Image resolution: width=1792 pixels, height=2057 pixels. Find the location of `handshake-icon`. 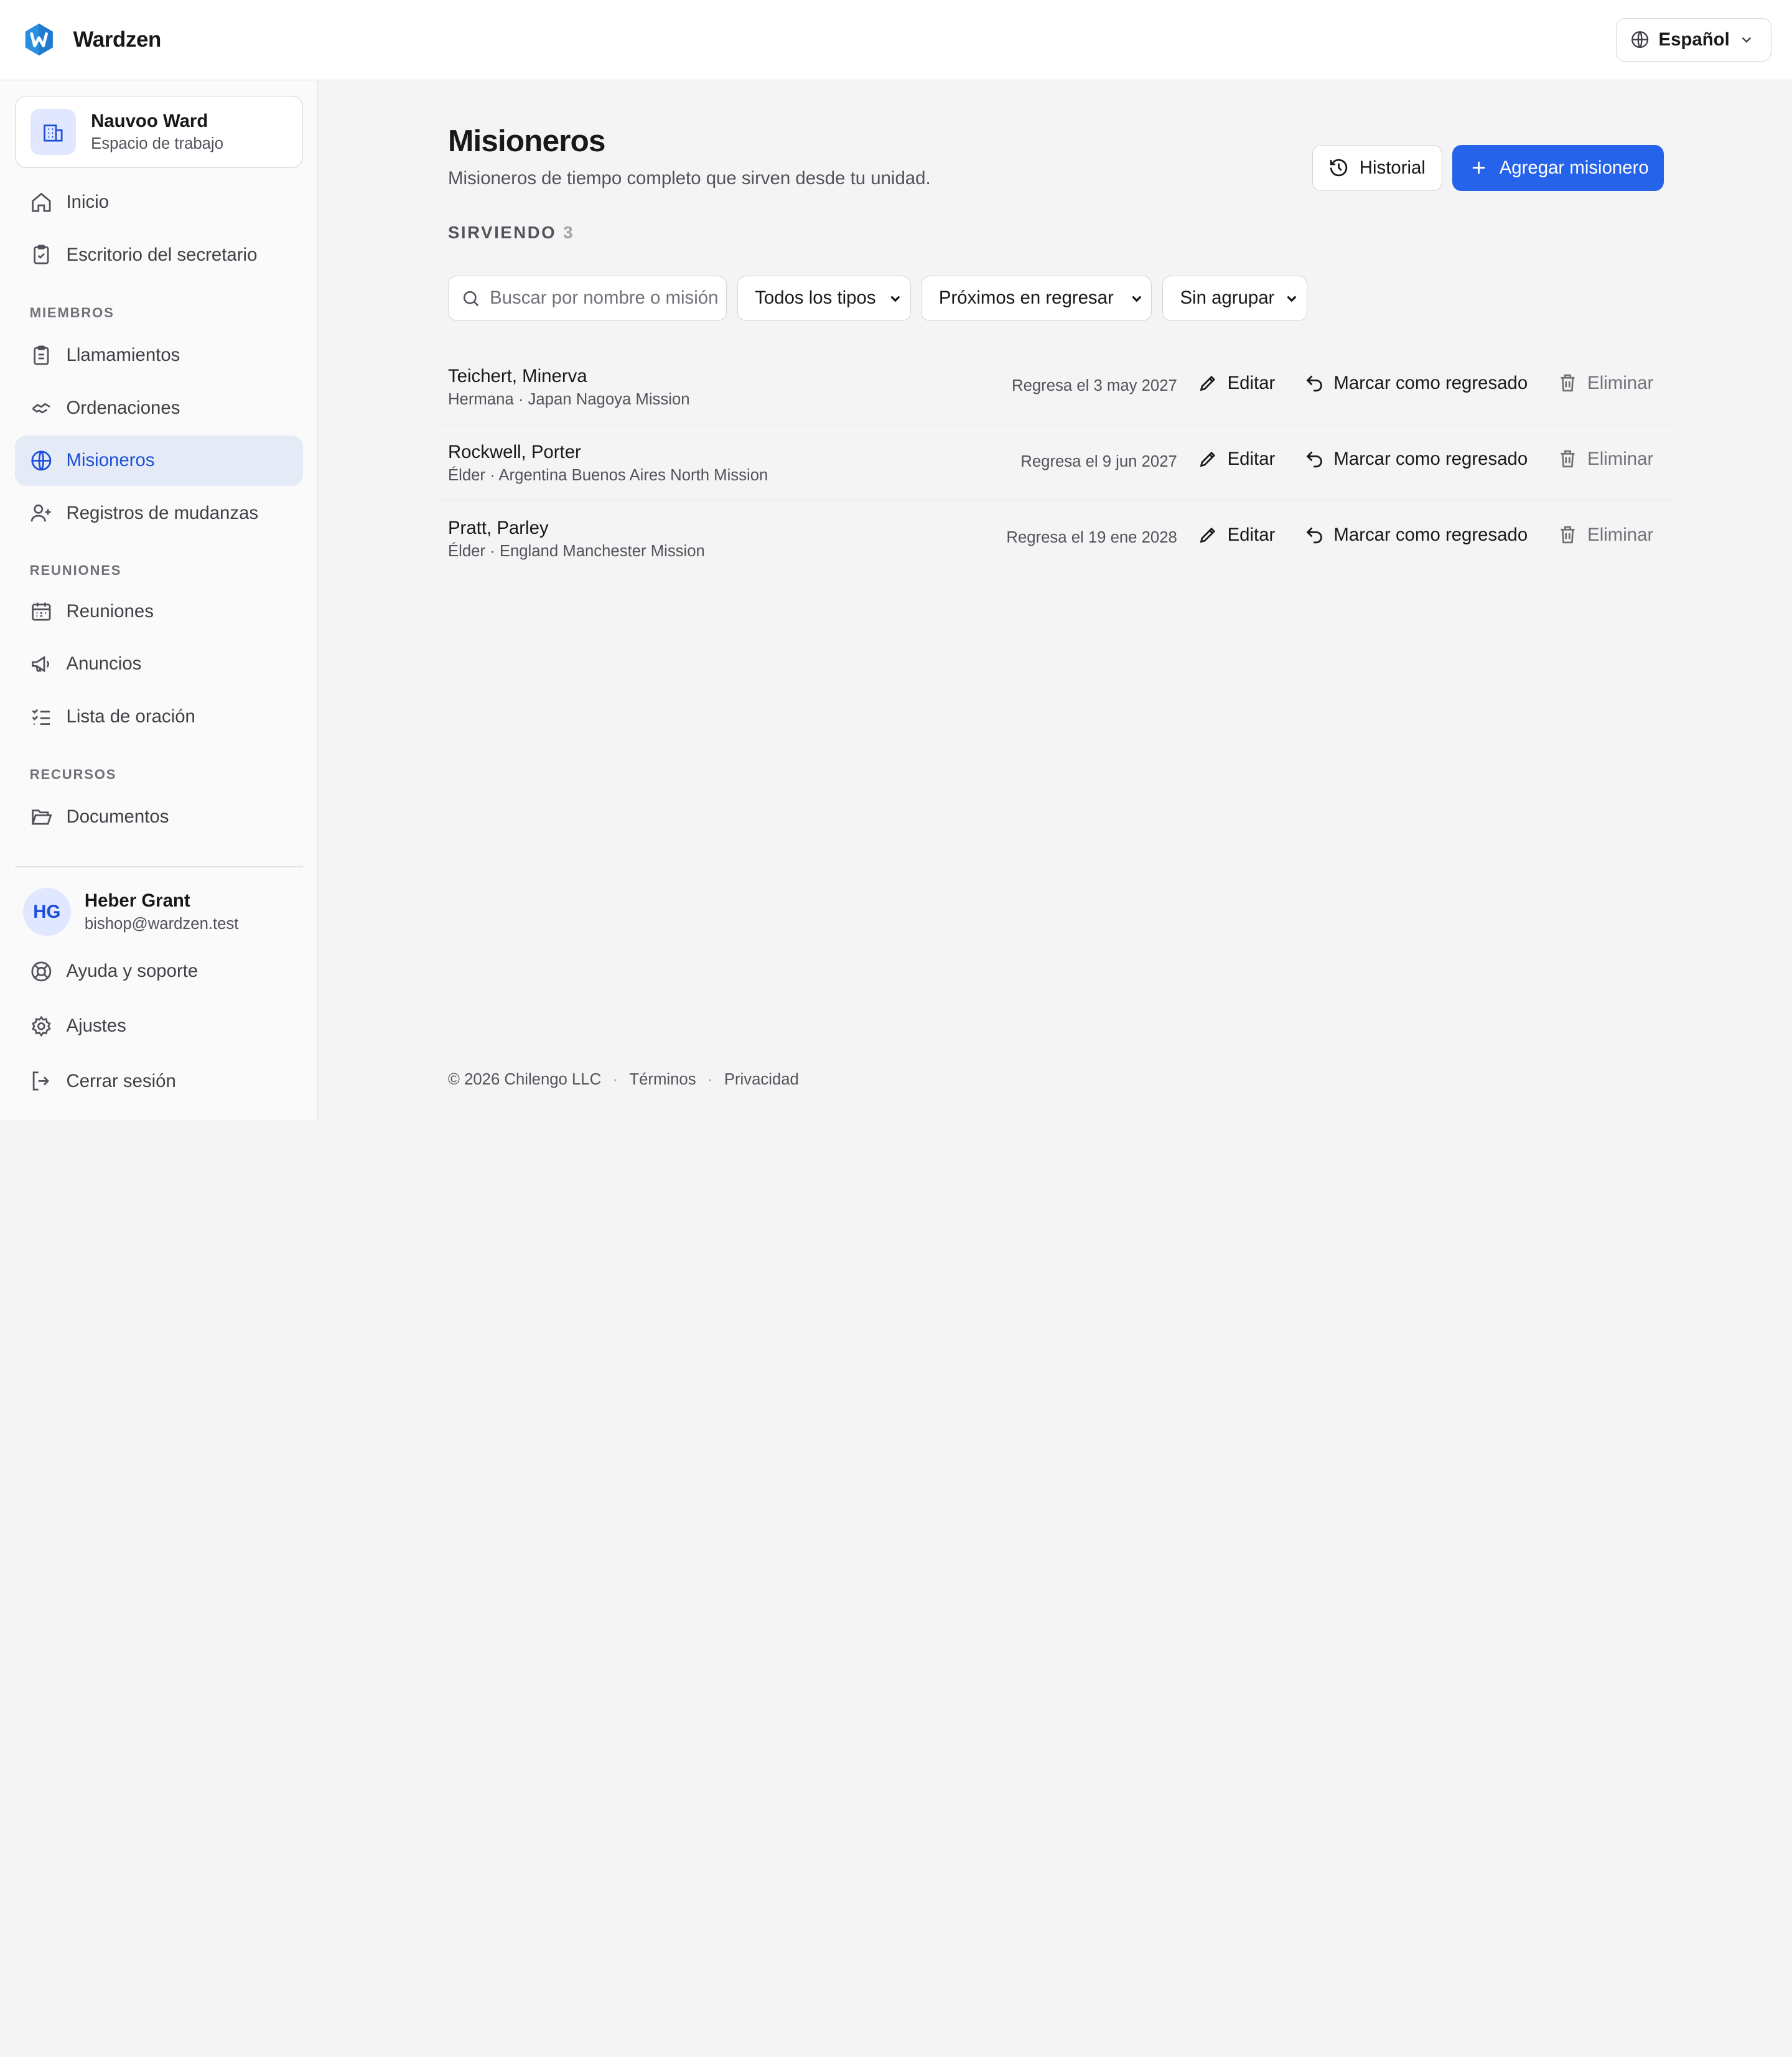

handshake-icon is located at coordinates (41, 408).